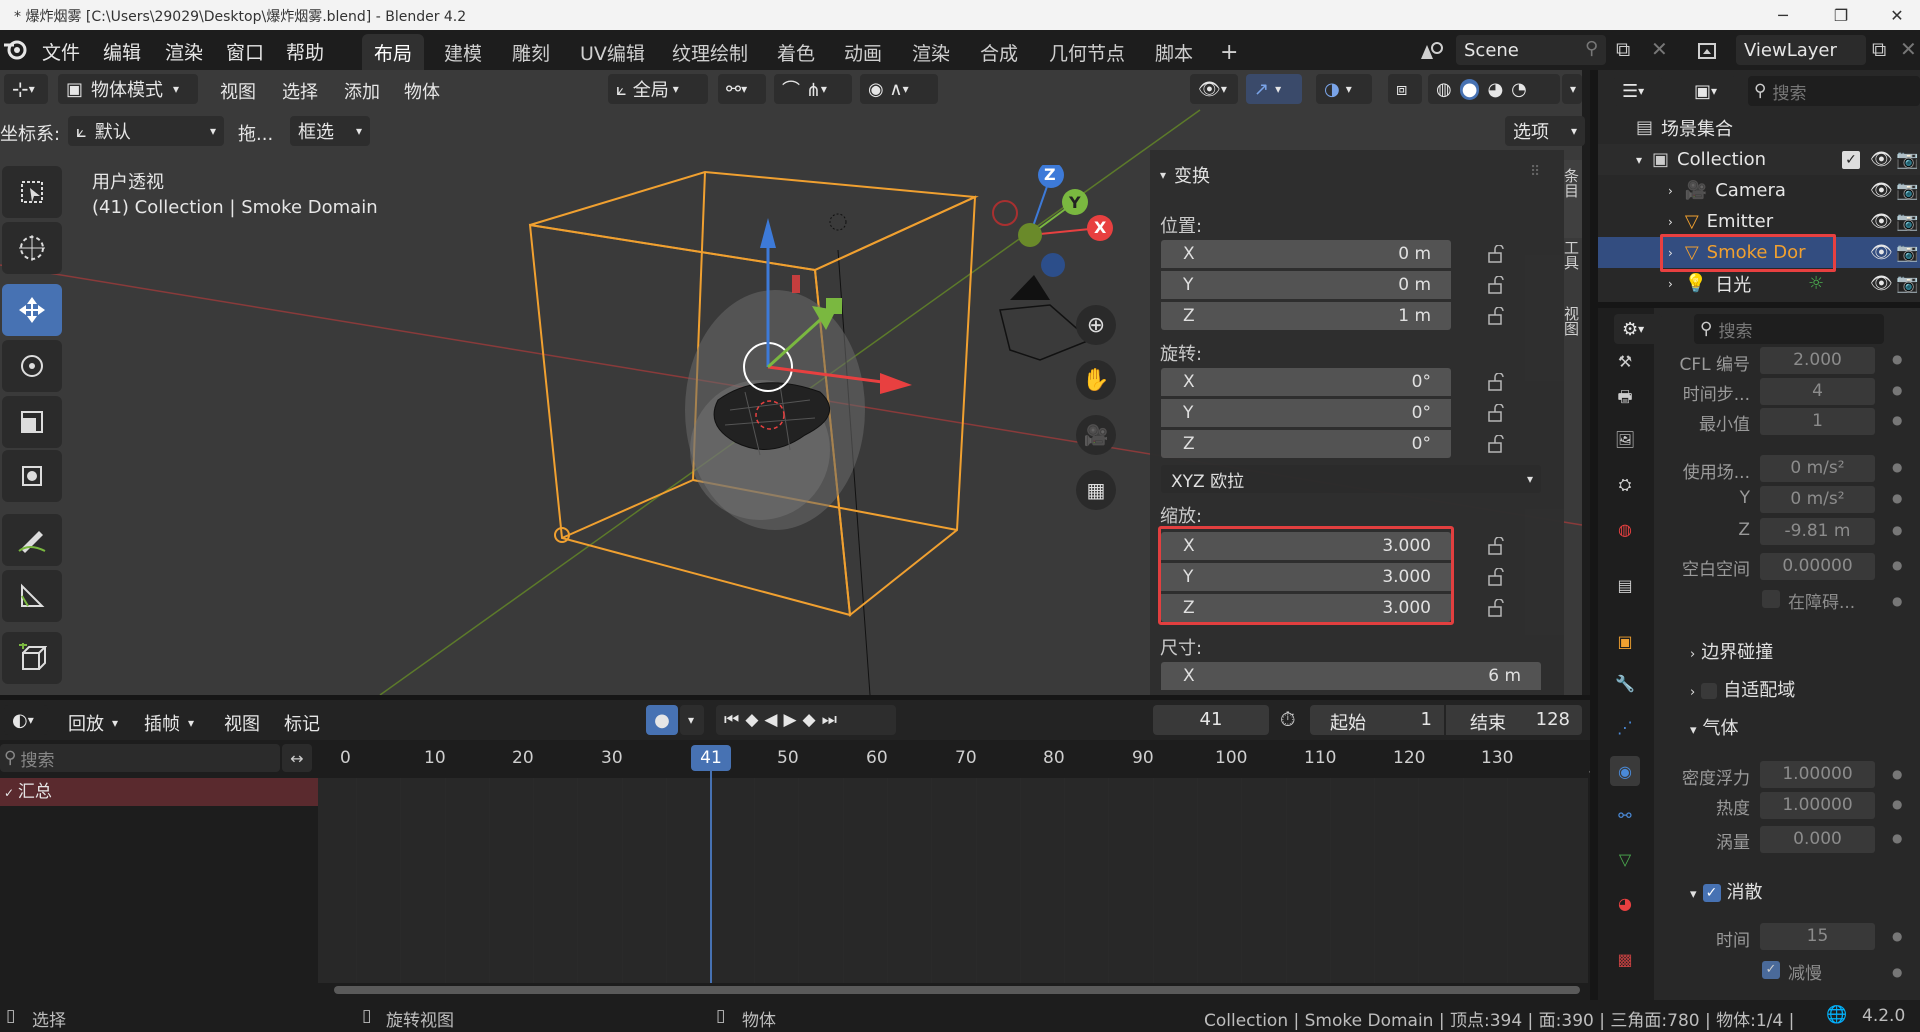 The image size is (1920, 1032). I want to click on outliner-item-sun: › 💡 日光 ☼ 👁 📷, so click(1759, 283).